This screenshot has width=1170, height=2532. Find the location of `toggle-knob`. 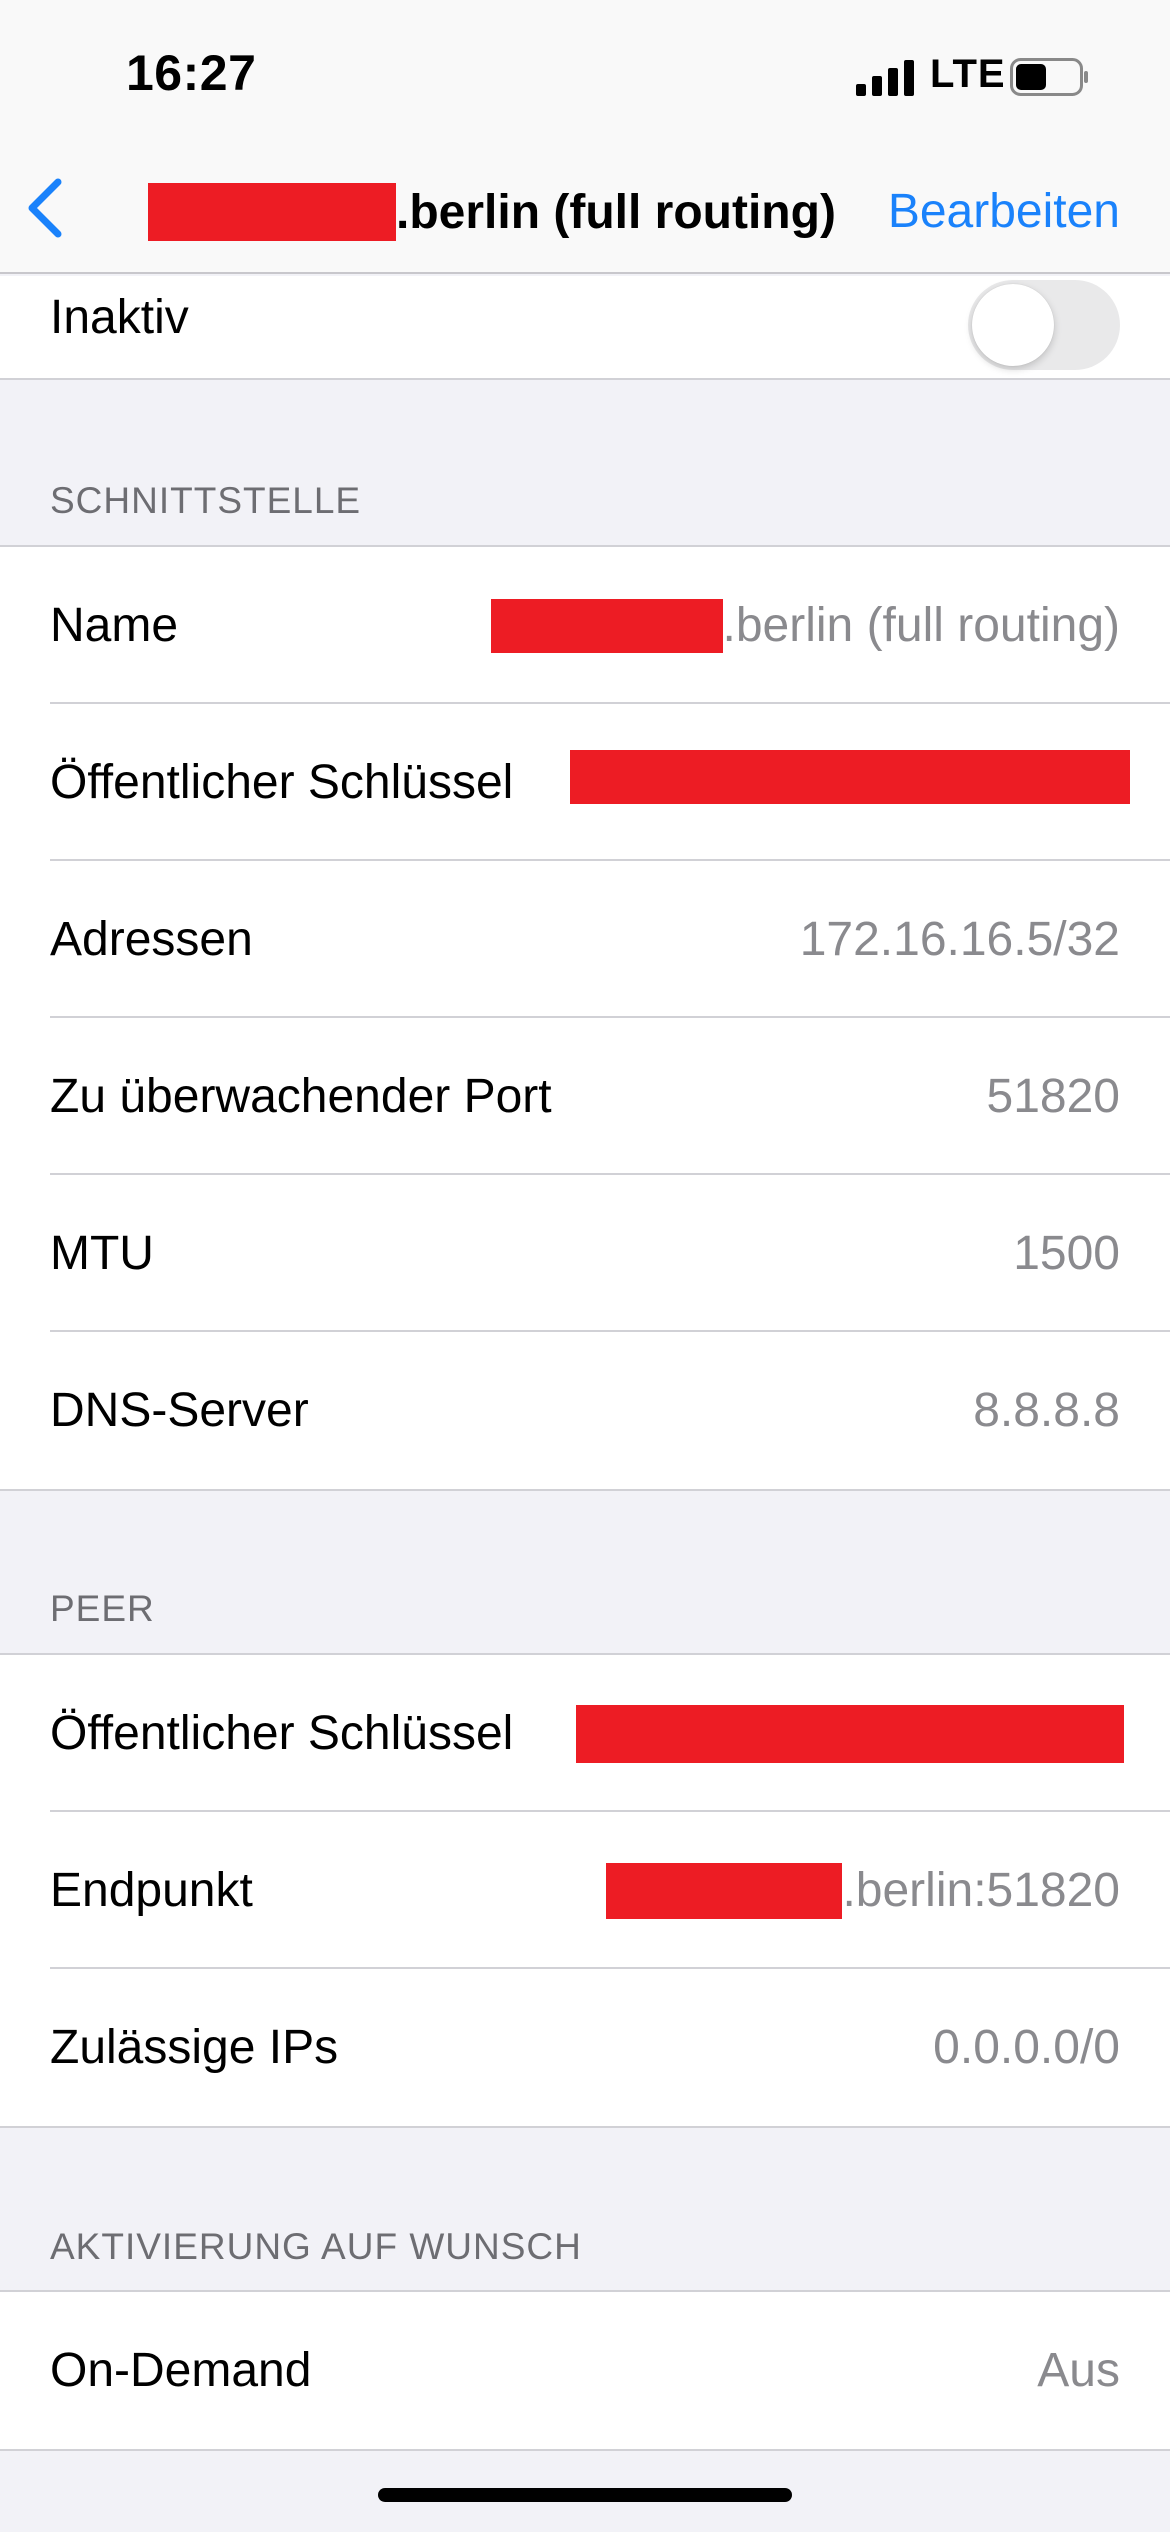

toggle-knob is located at coordinates (1013, 325).